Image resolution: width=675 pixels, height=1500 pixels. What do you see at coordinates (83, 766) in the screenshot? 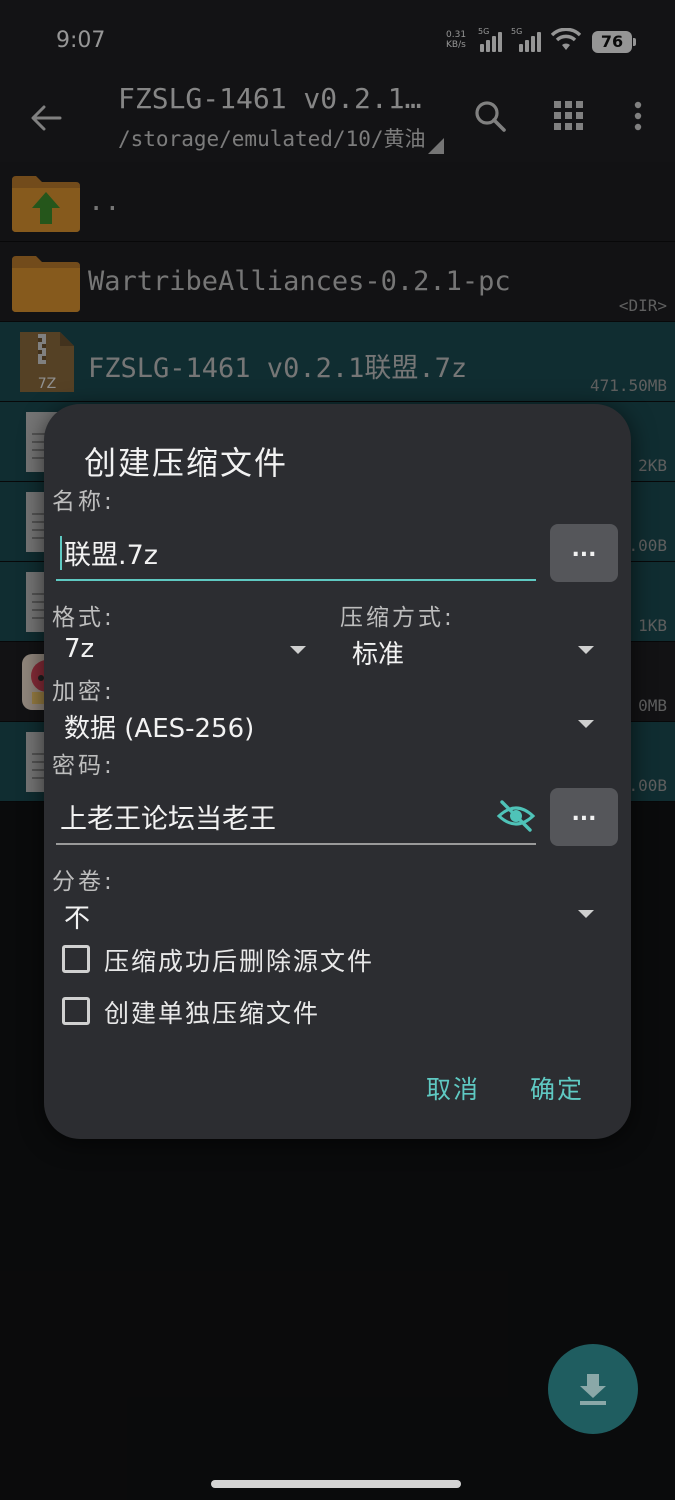
I see `password-label: 密码:` at bounding box center [83, 766].